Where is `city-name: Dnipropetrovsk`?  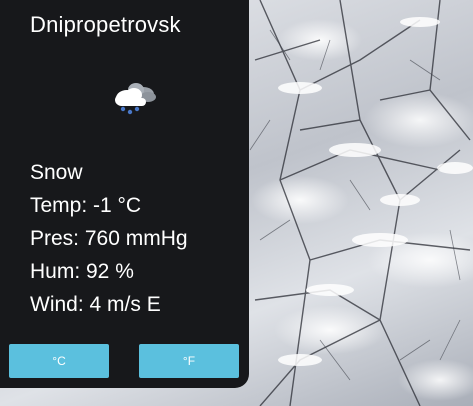
city-name: Dnipropetrovsk is located at coordinates (105, 24).